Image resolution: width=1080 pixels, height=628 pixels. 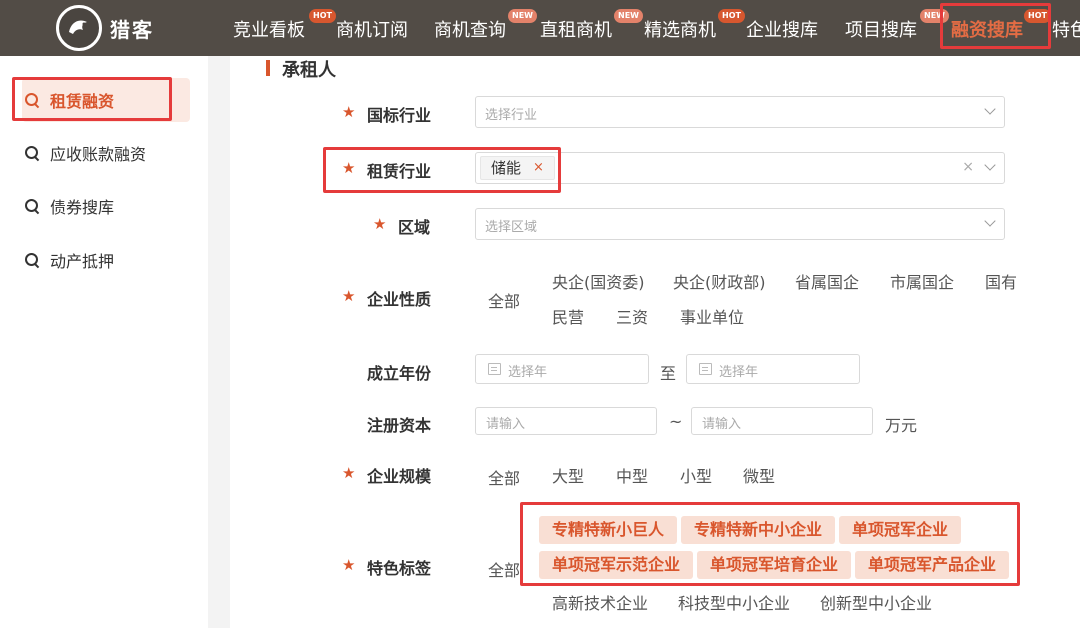 I want to click on tag-option: 创新型中小企业, so click(x=876, y=602).